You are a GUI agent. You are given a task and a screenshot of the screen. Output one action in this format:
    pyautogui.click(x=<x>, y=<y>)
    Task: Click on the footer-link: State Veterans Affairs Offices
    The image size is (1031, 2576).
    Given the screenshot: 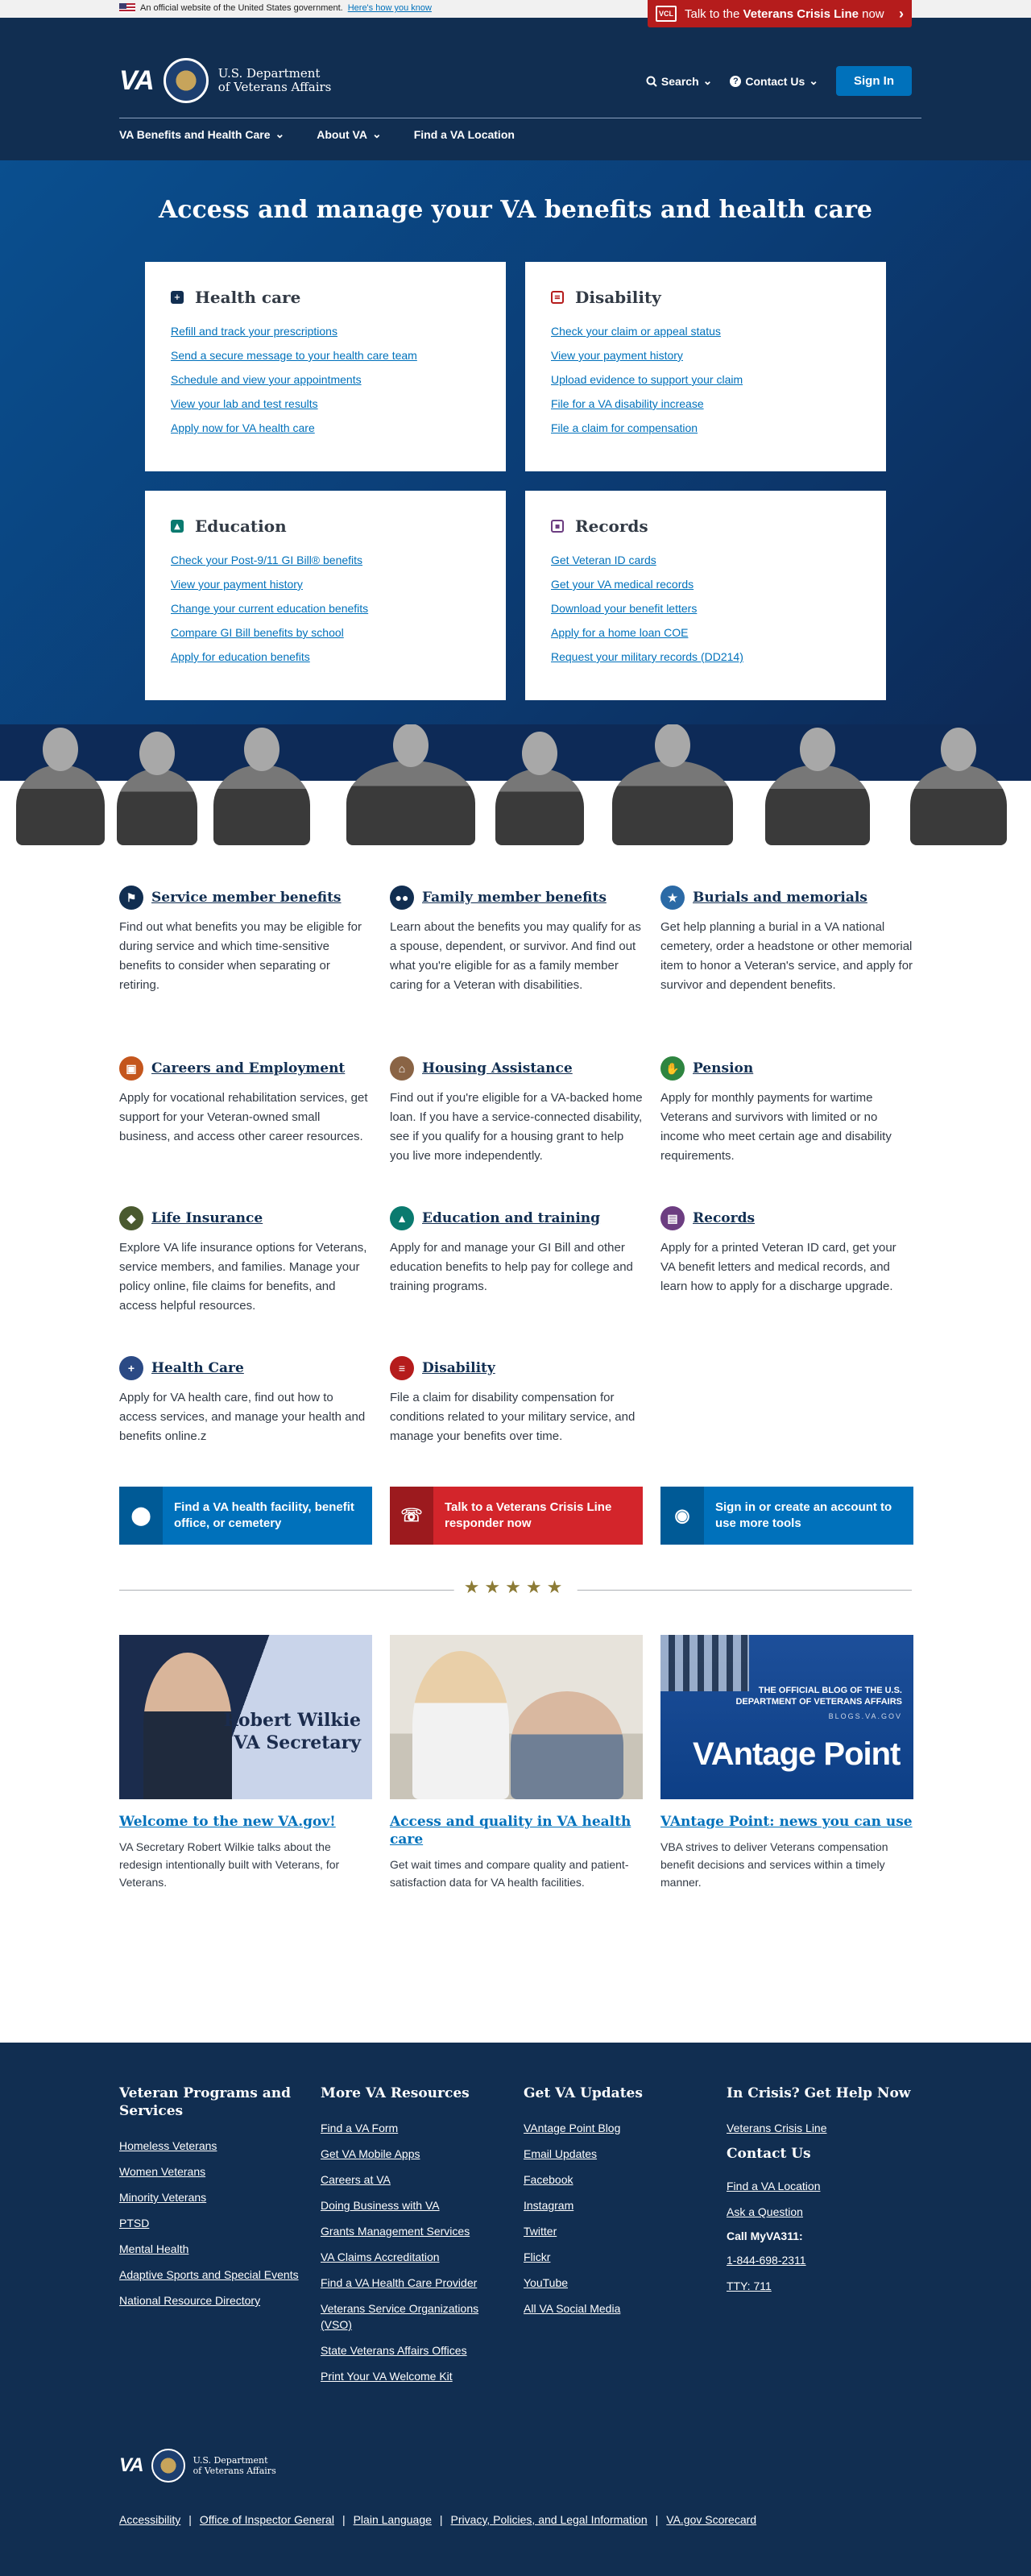 What is the action you would take?
    pyautogui.click(x=394, y=2350)
    